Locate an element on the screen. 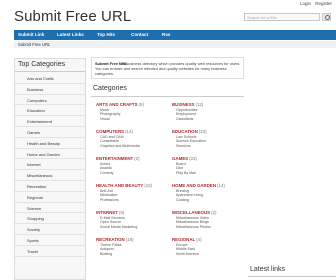 This screenshot has height=280, width=336. sidebar-item: Regional is located at coordinates (50, 197).